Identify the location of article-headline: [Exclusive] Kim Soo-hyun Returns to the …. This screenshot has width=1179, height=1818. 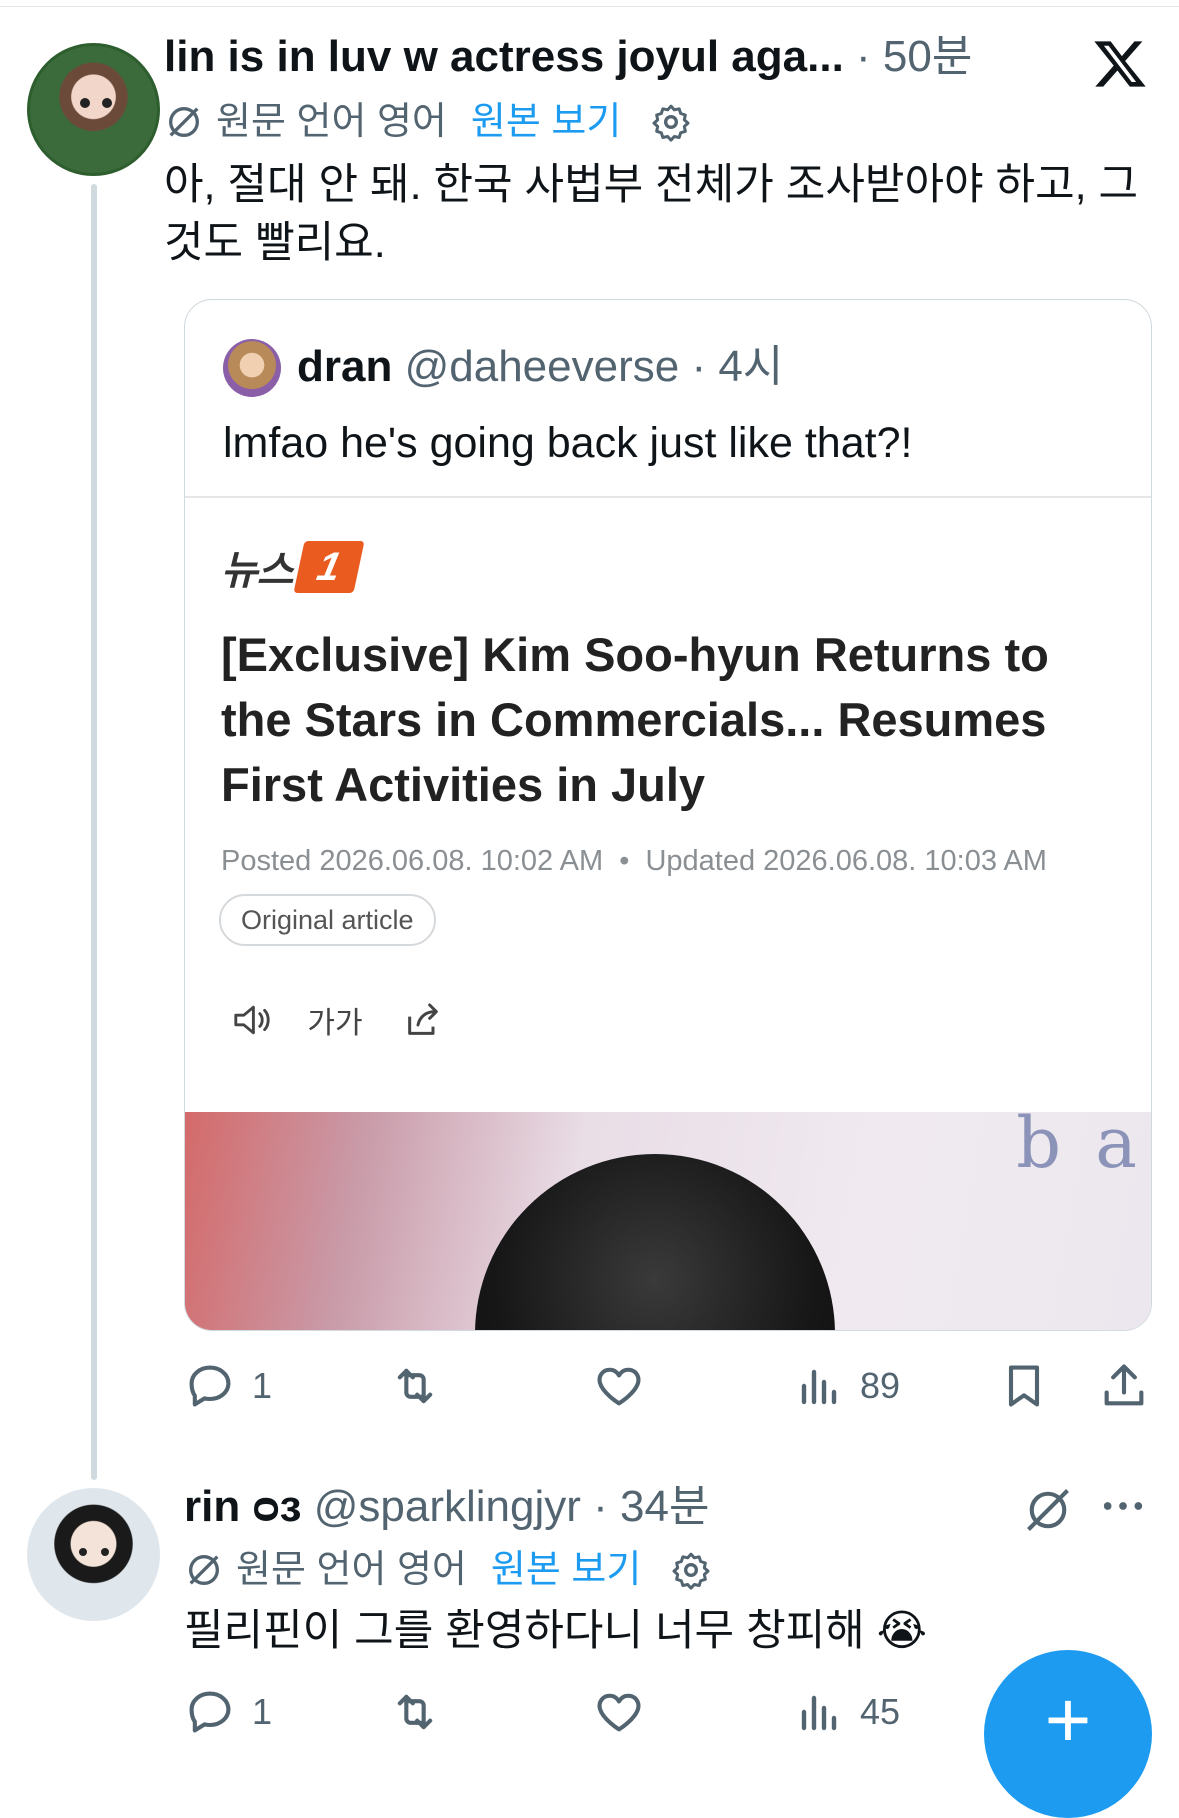
(635, 719).